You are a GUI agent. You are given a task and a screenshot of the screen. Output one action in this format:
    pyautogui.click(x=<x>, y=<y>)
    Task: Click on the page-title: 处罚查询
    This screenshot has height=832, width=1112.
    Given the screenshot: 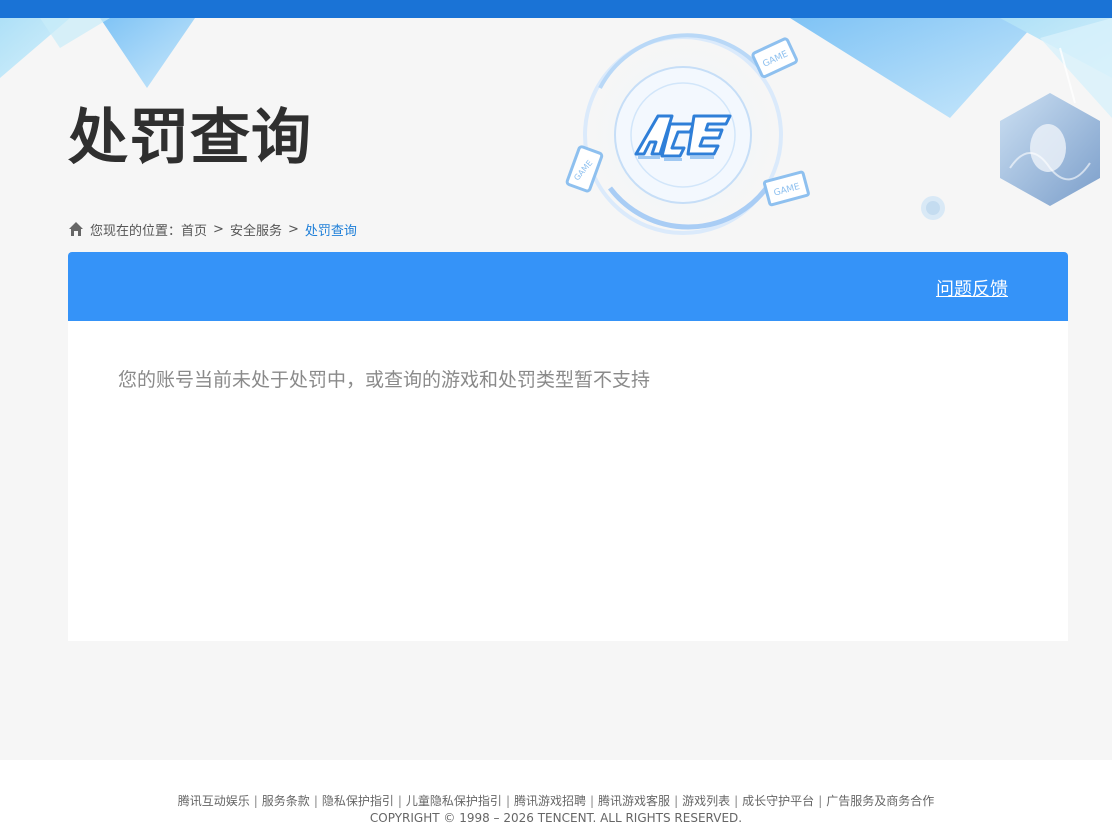 What is the action you would take?
    pyautogui.click(x=190, y=138)
    